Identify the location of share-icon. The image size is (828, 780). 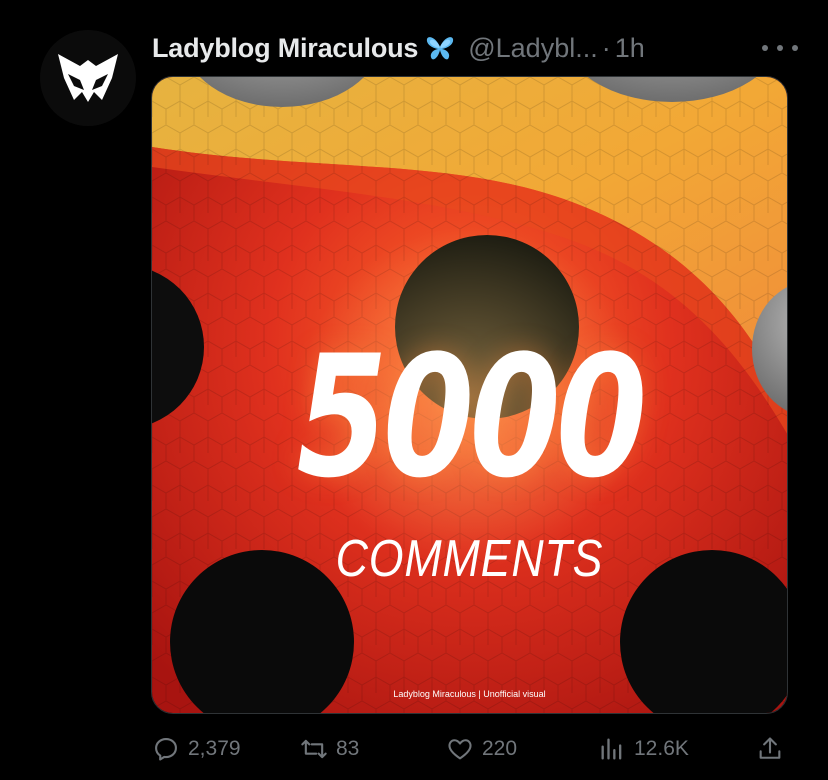
(770, 748).